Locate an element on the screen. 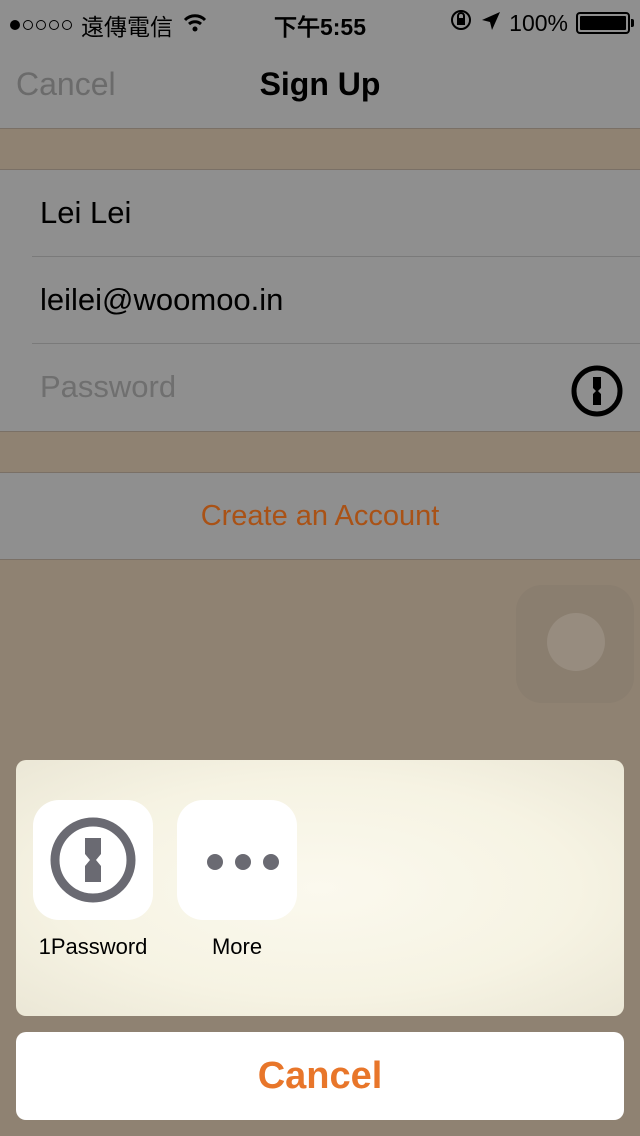 This screenshot has height=1136, width=640. navigation-bar: Cancel Sign Up is located at coordinates (320, 84).